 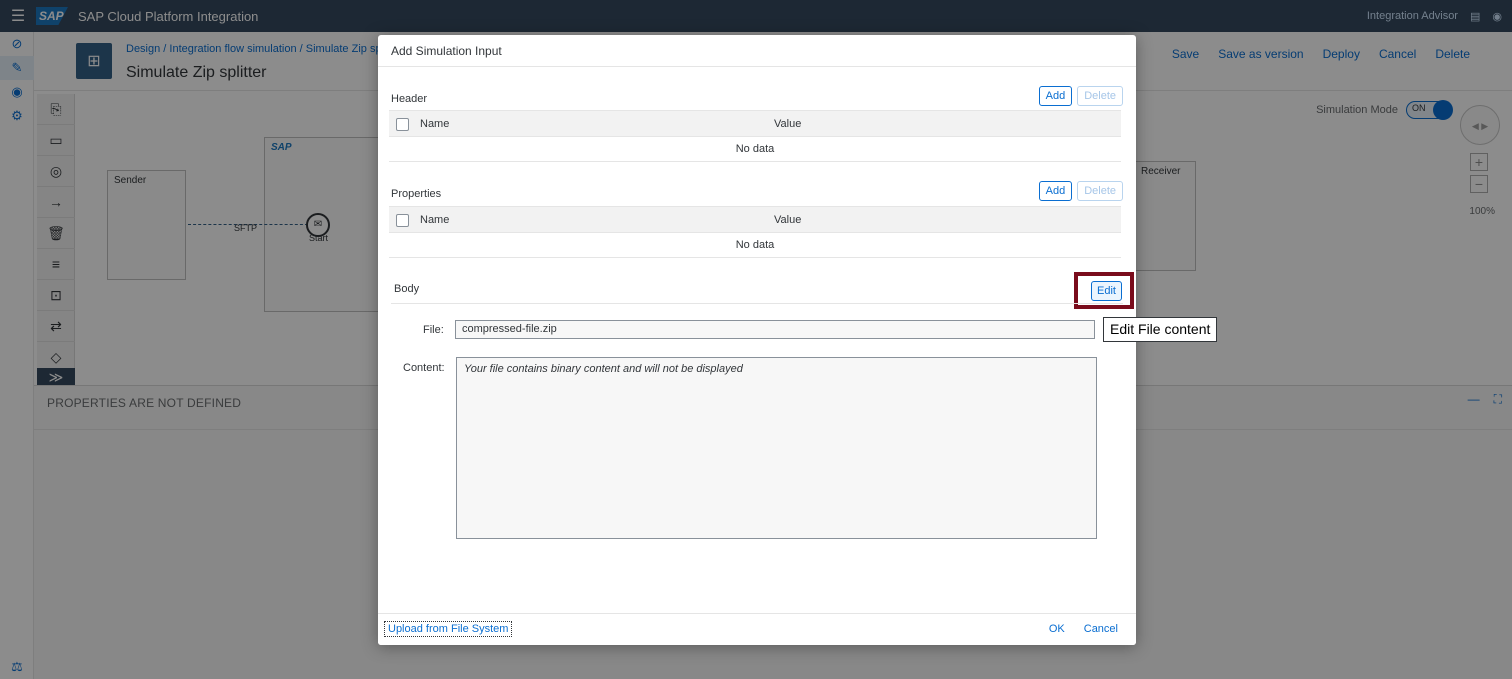 What do you see at coordinates (435, 124) in the screenshot?
I see `header-col-name: Name` at bounding box center [435, 124].